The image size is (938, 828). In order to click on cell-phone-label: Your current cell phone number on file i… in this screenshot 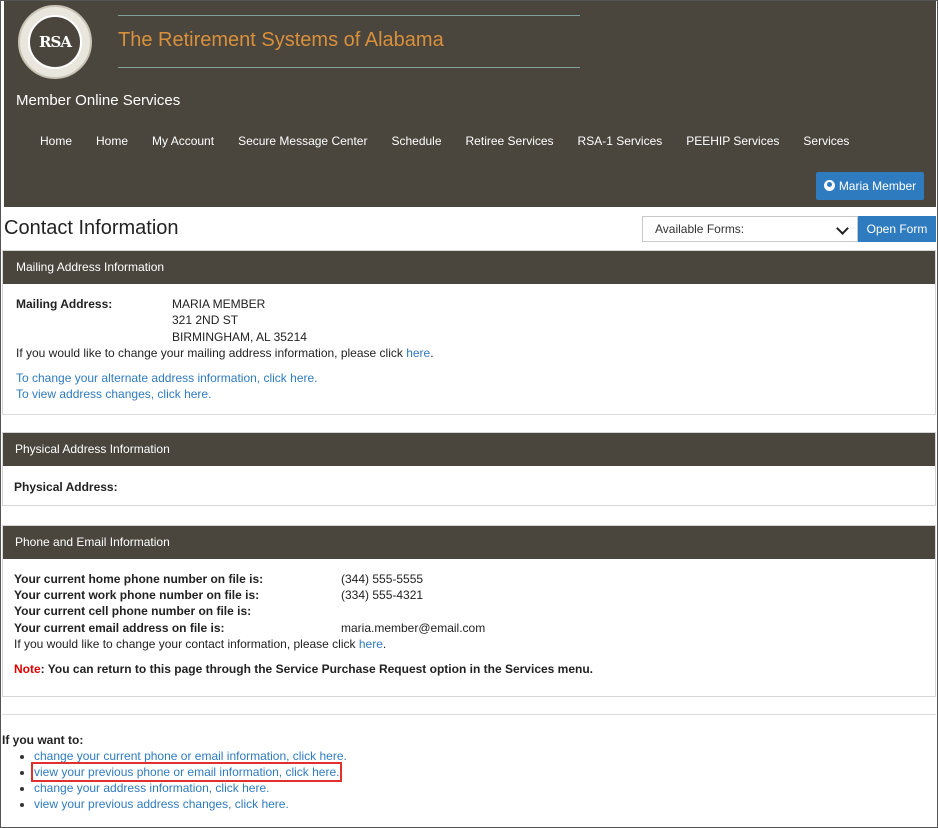, I will do `click(133, 611)`.